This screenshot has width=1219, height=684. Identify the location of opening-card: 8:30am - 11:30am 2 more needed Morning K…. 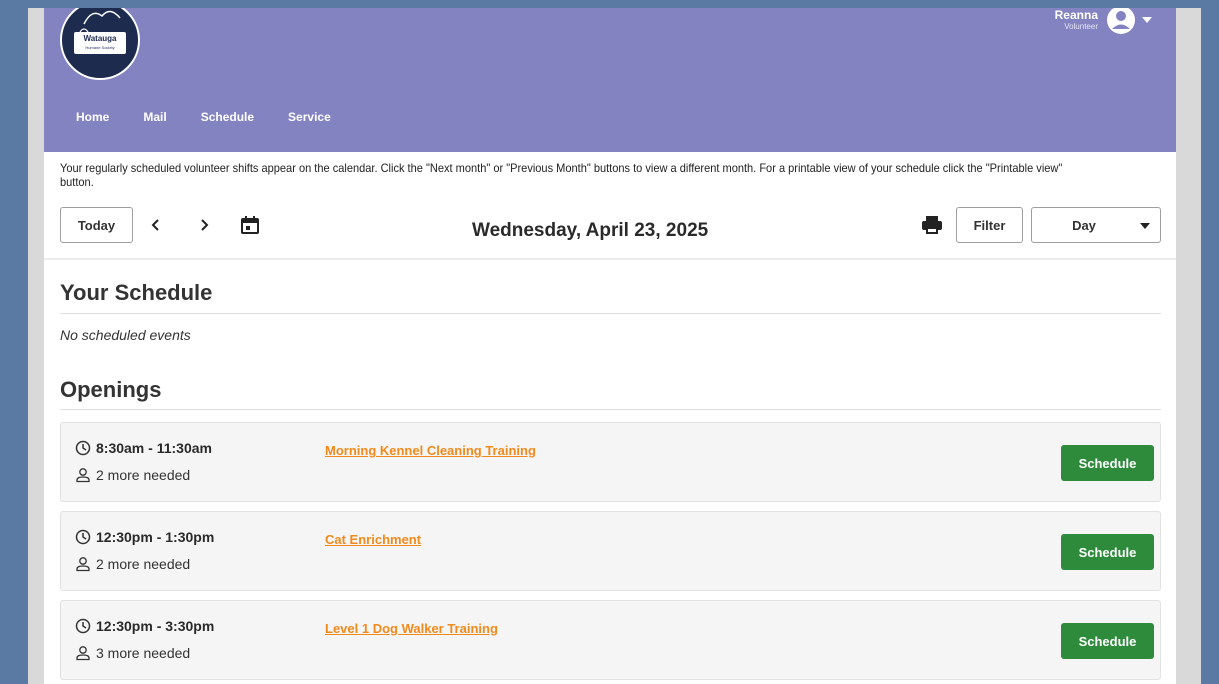
(610, 462).